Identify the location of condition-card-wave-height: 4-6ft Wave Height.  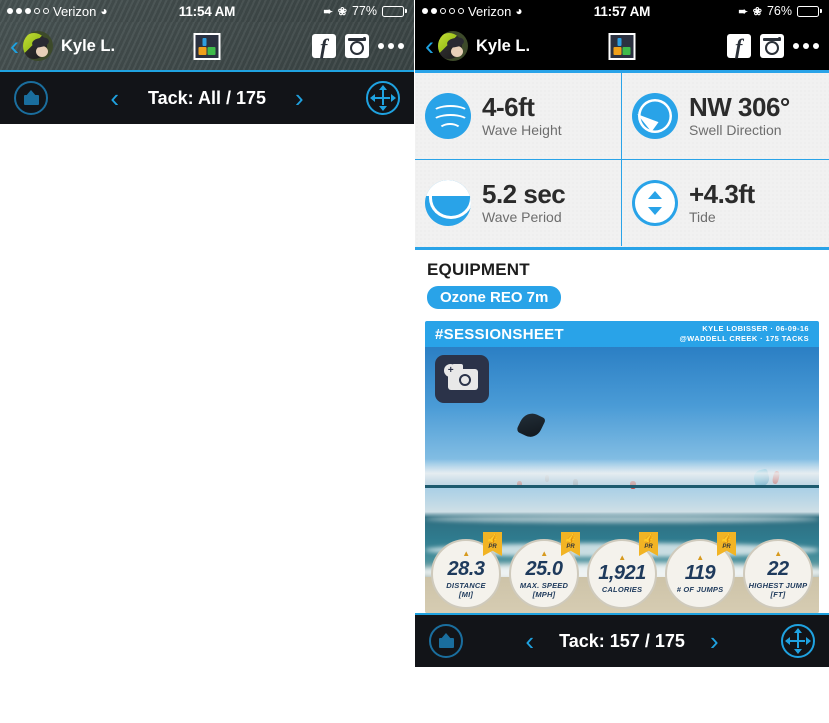
(518, 116).